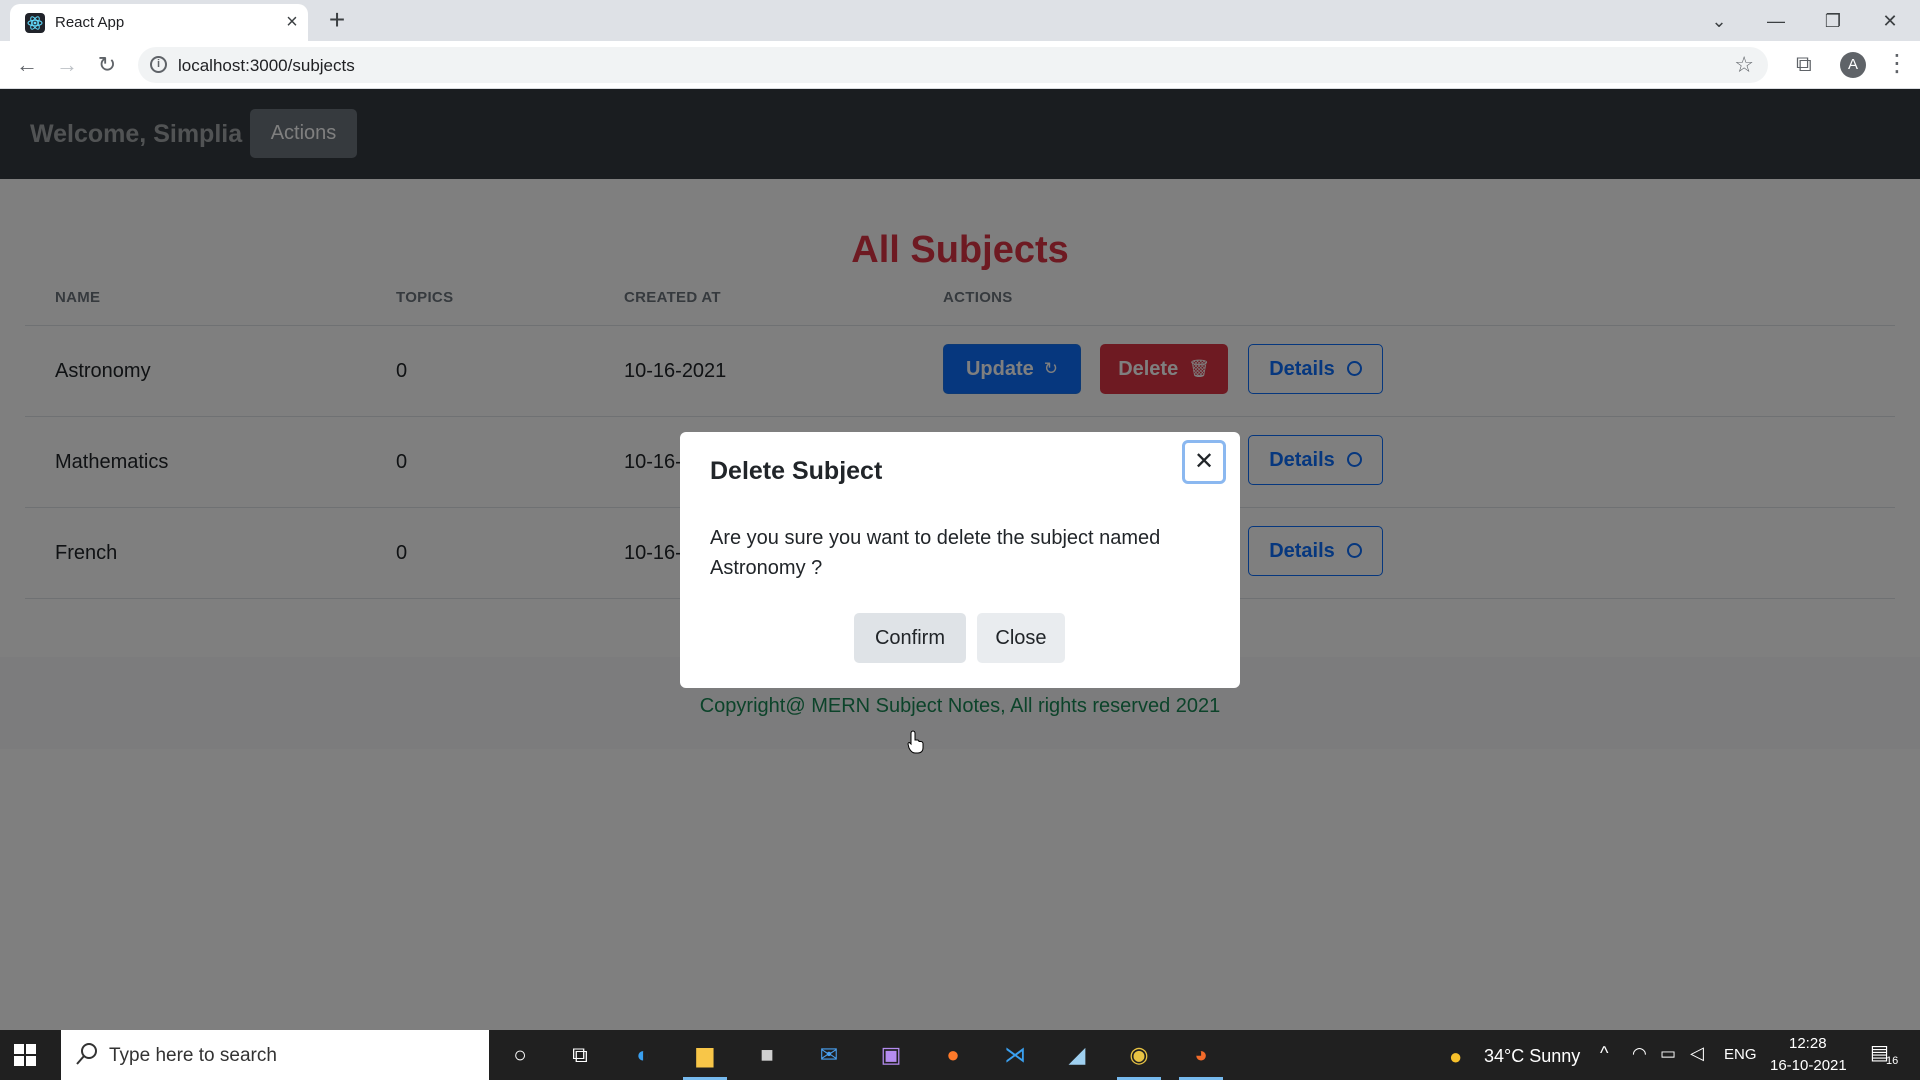 Image resolution: width=1920 pixels, height=1080 pixels. I want to click on store-icon: ■, so click(767, 1055).